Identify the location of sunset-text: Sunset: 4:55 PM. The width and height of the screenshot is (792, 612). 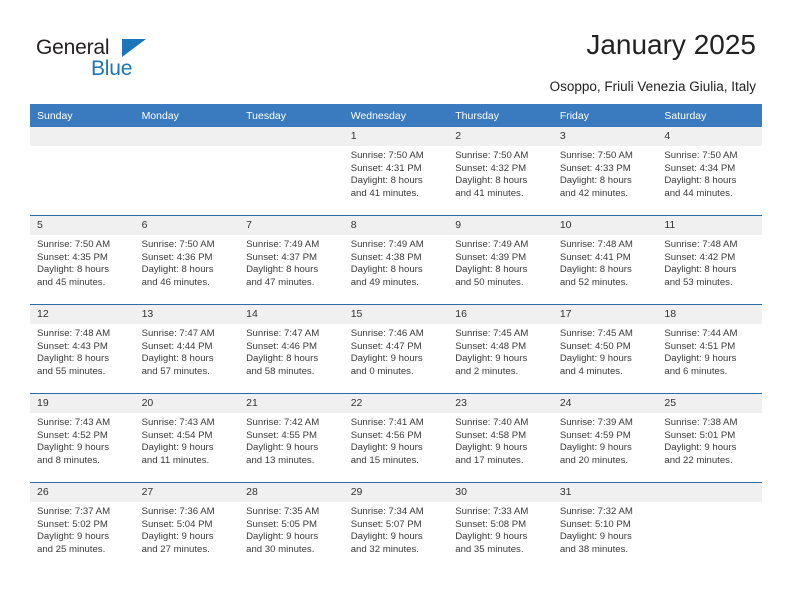
(282, 435).